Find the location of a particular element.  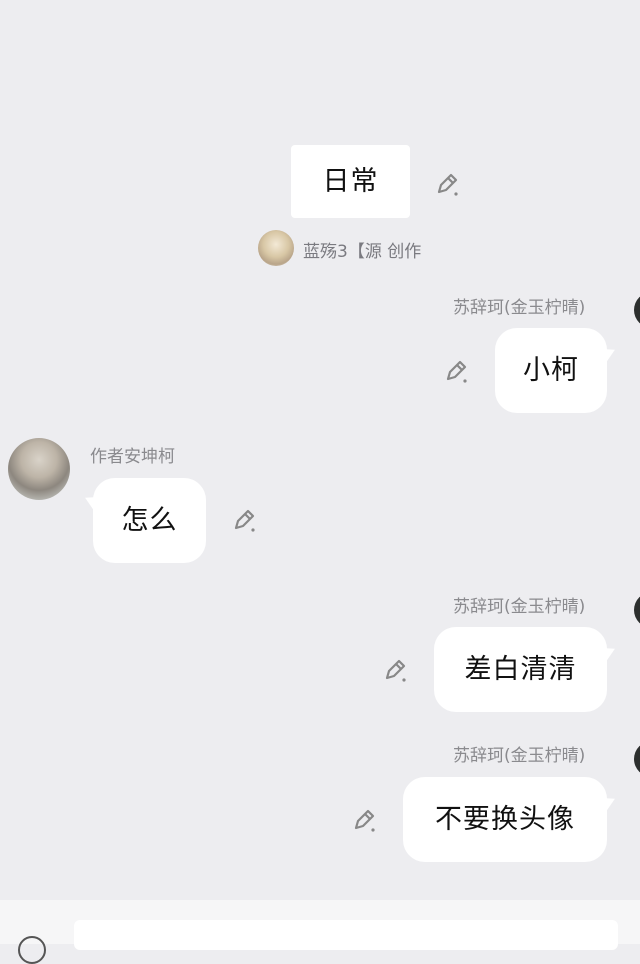

message-text: 怎么 is located at coordinates (149, 520).